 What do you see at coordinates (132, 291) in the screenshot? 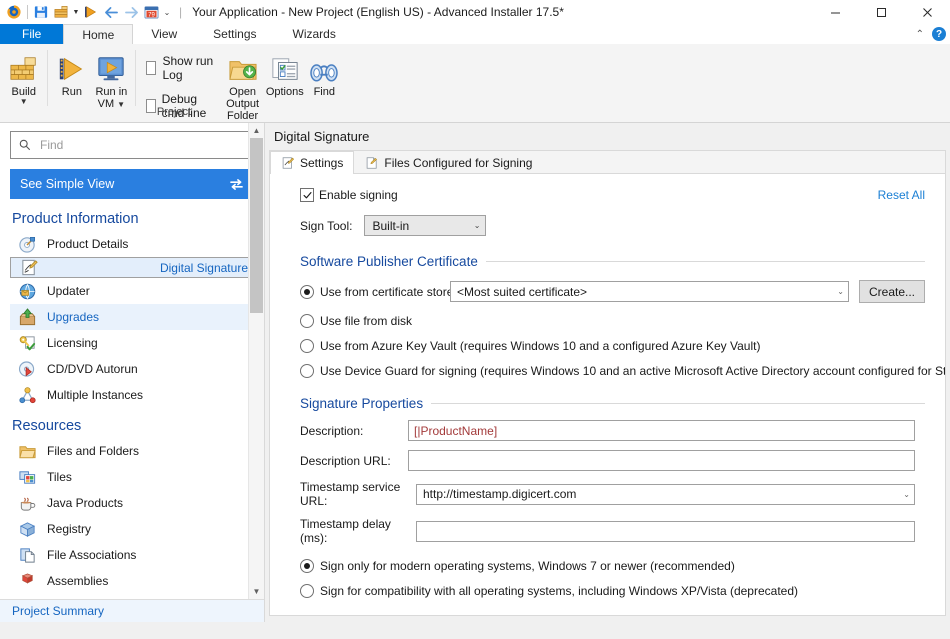
I see `sidebar-item-updater: Updater` at bounding box center [132, 291].